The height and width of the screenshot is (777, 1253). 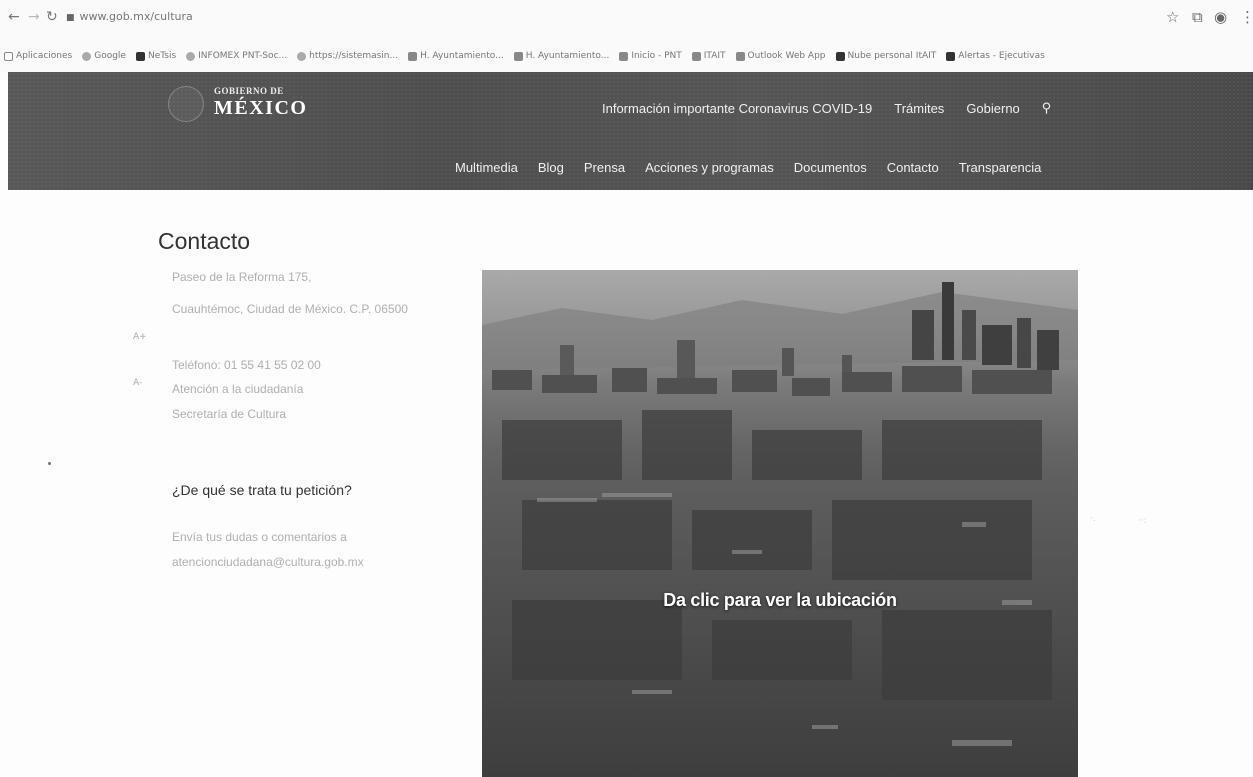 I want to click on subnav-documentos: Documentos, so click(x=830, y=167).